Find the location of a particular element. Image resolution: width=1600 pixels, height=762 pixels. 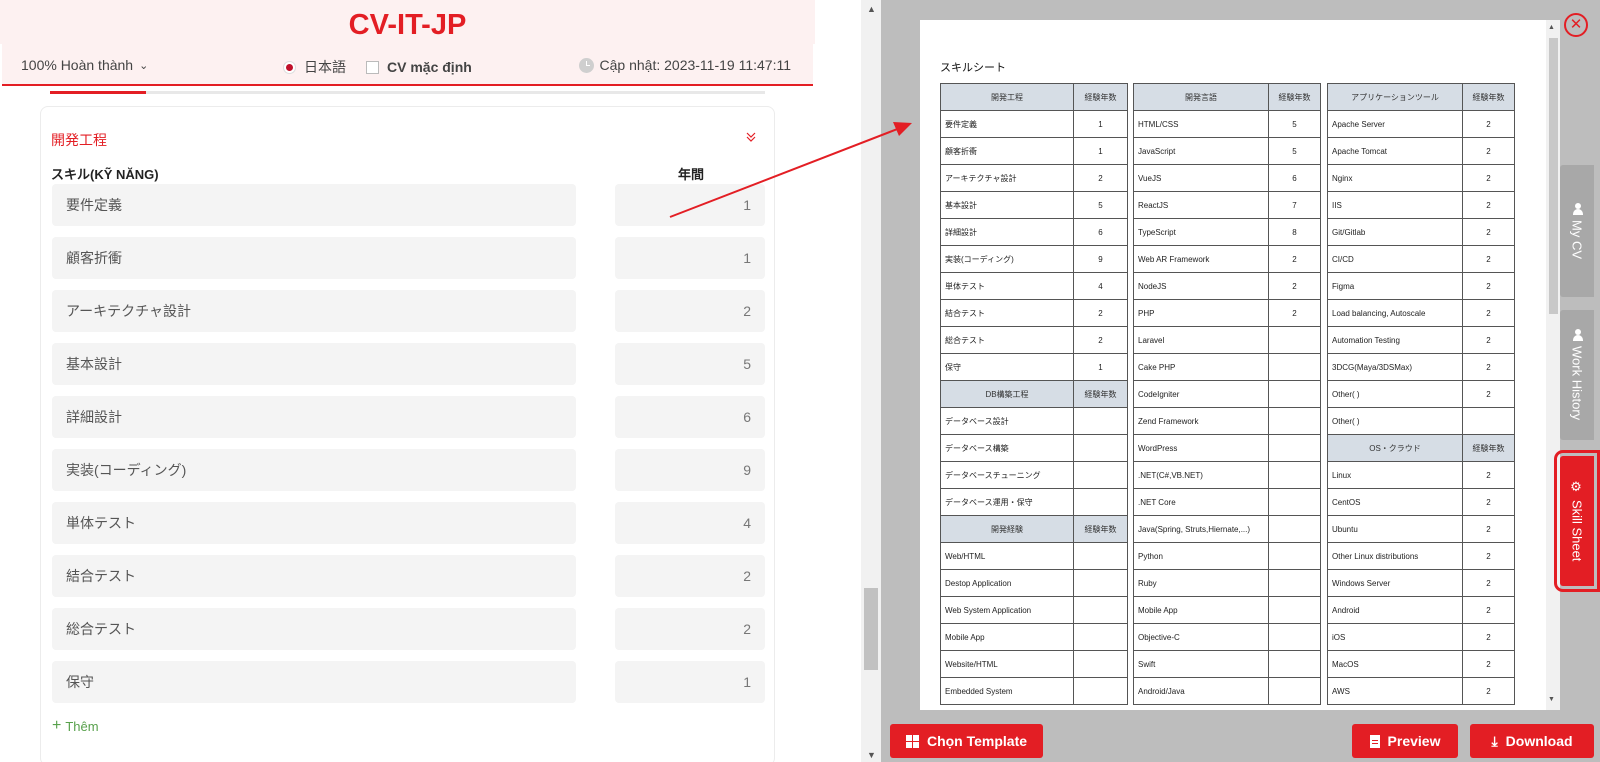

skill-name-input: 単体テスト is located at coordinates (314, 523).